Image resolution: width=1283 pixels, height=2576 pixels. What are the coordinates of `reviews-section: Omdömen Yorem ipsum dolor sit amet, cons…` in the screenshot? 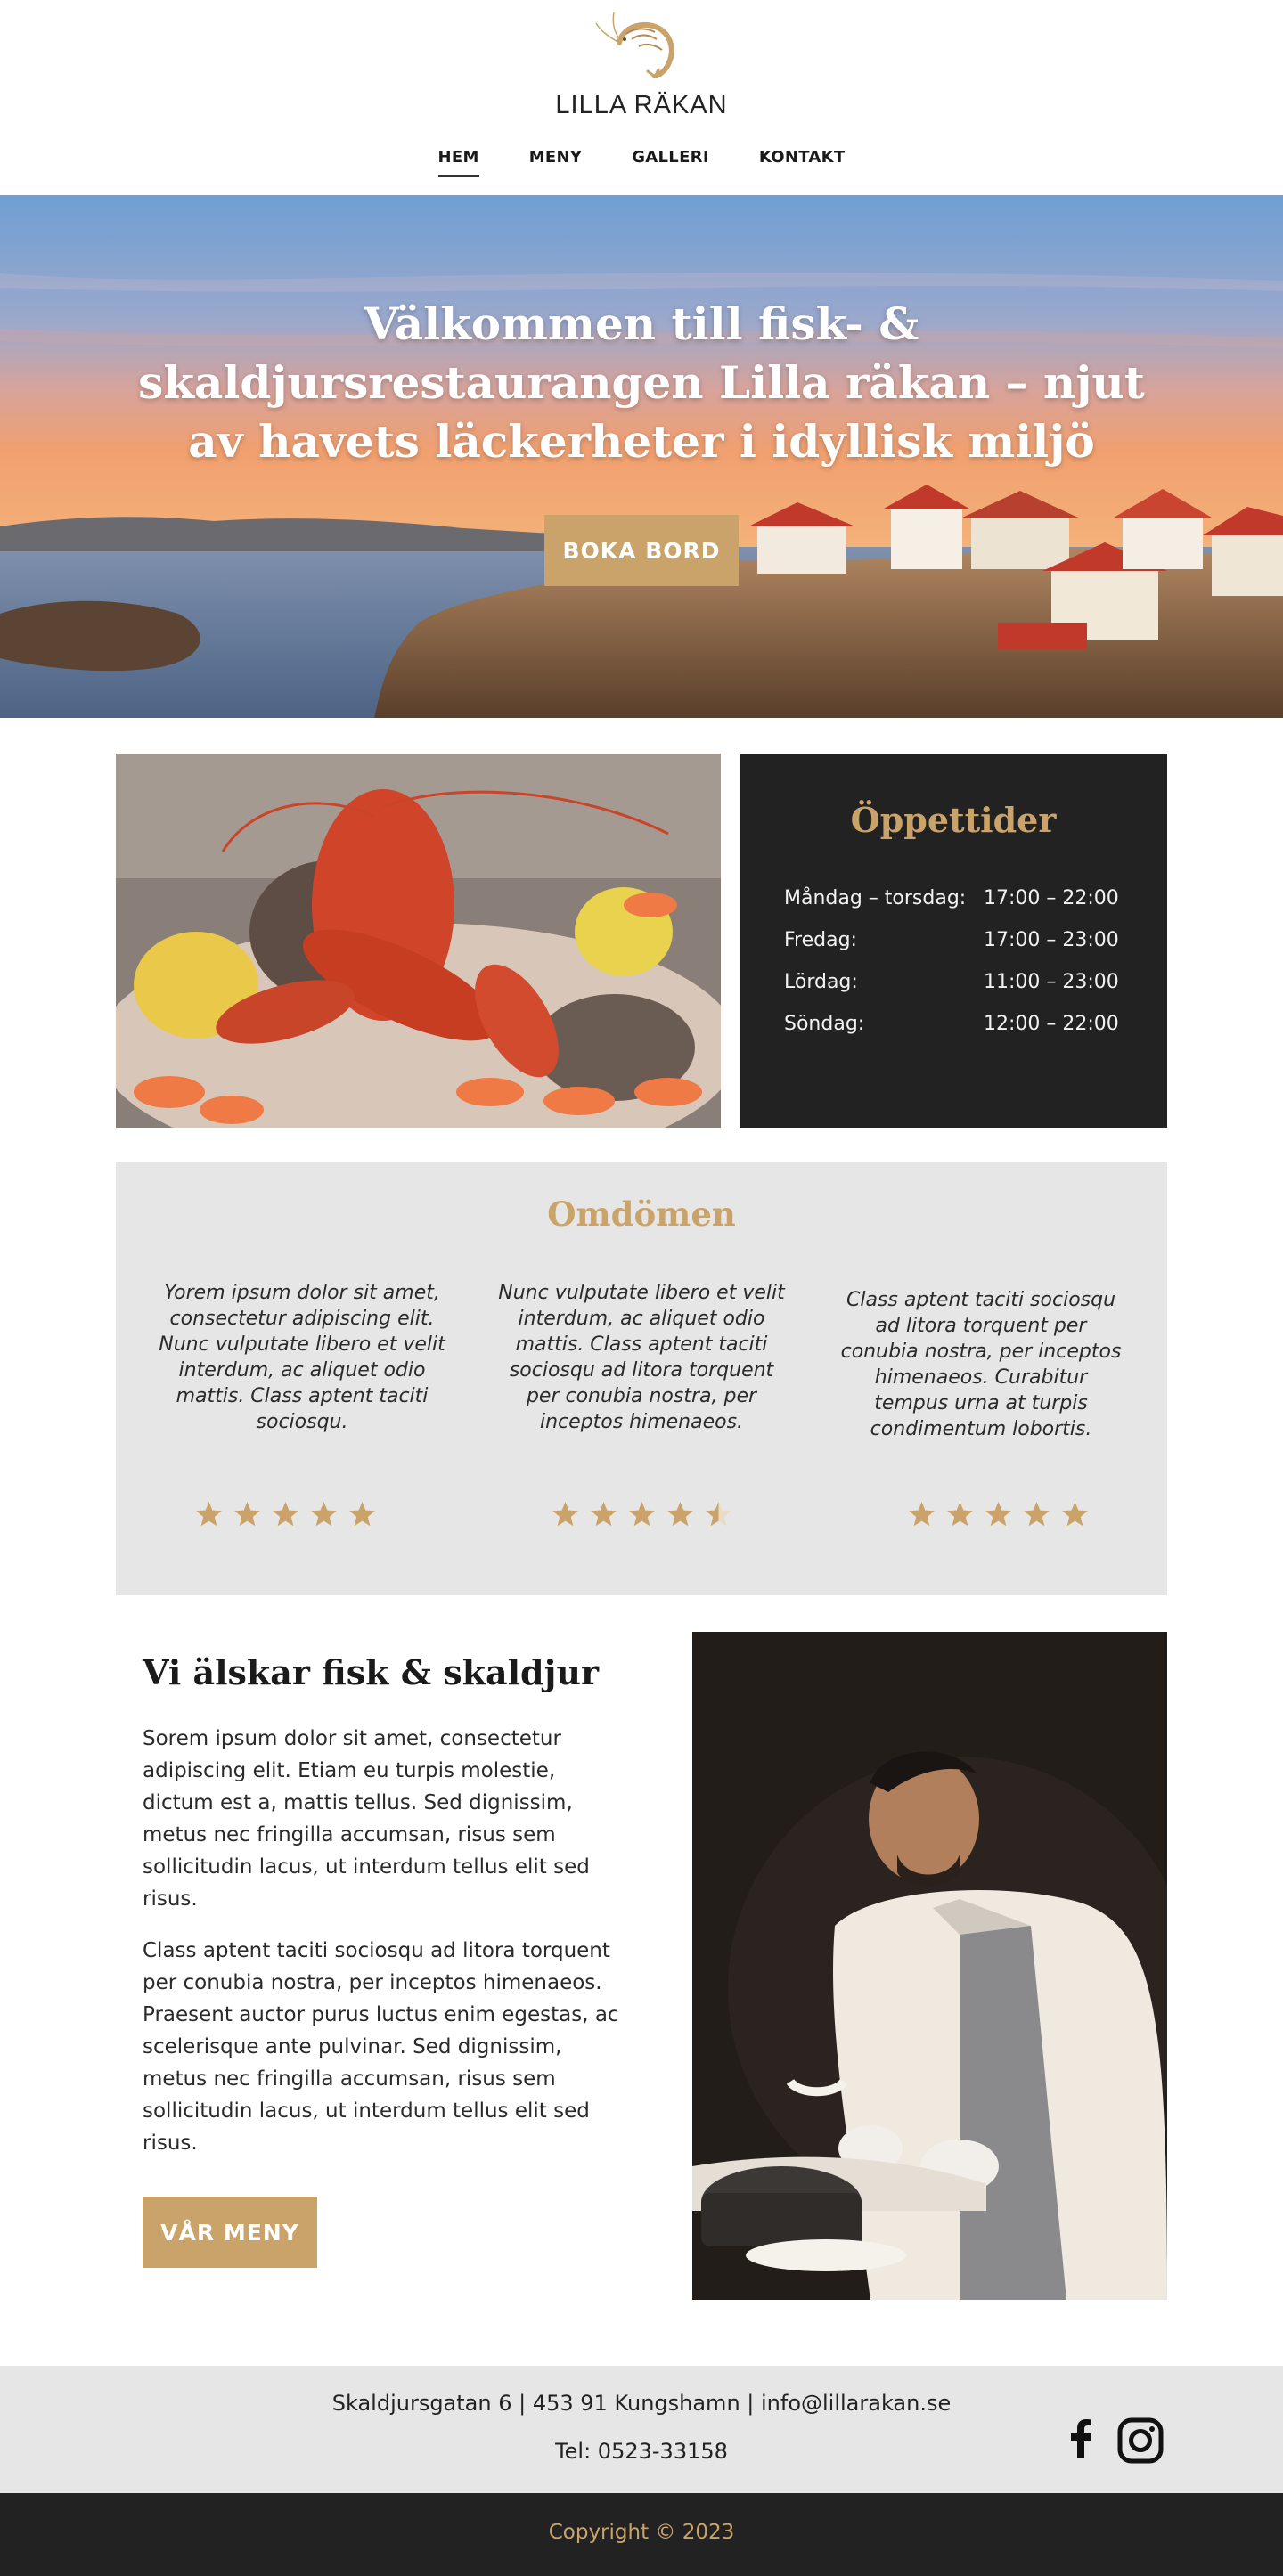 It's located at (641, 1378).